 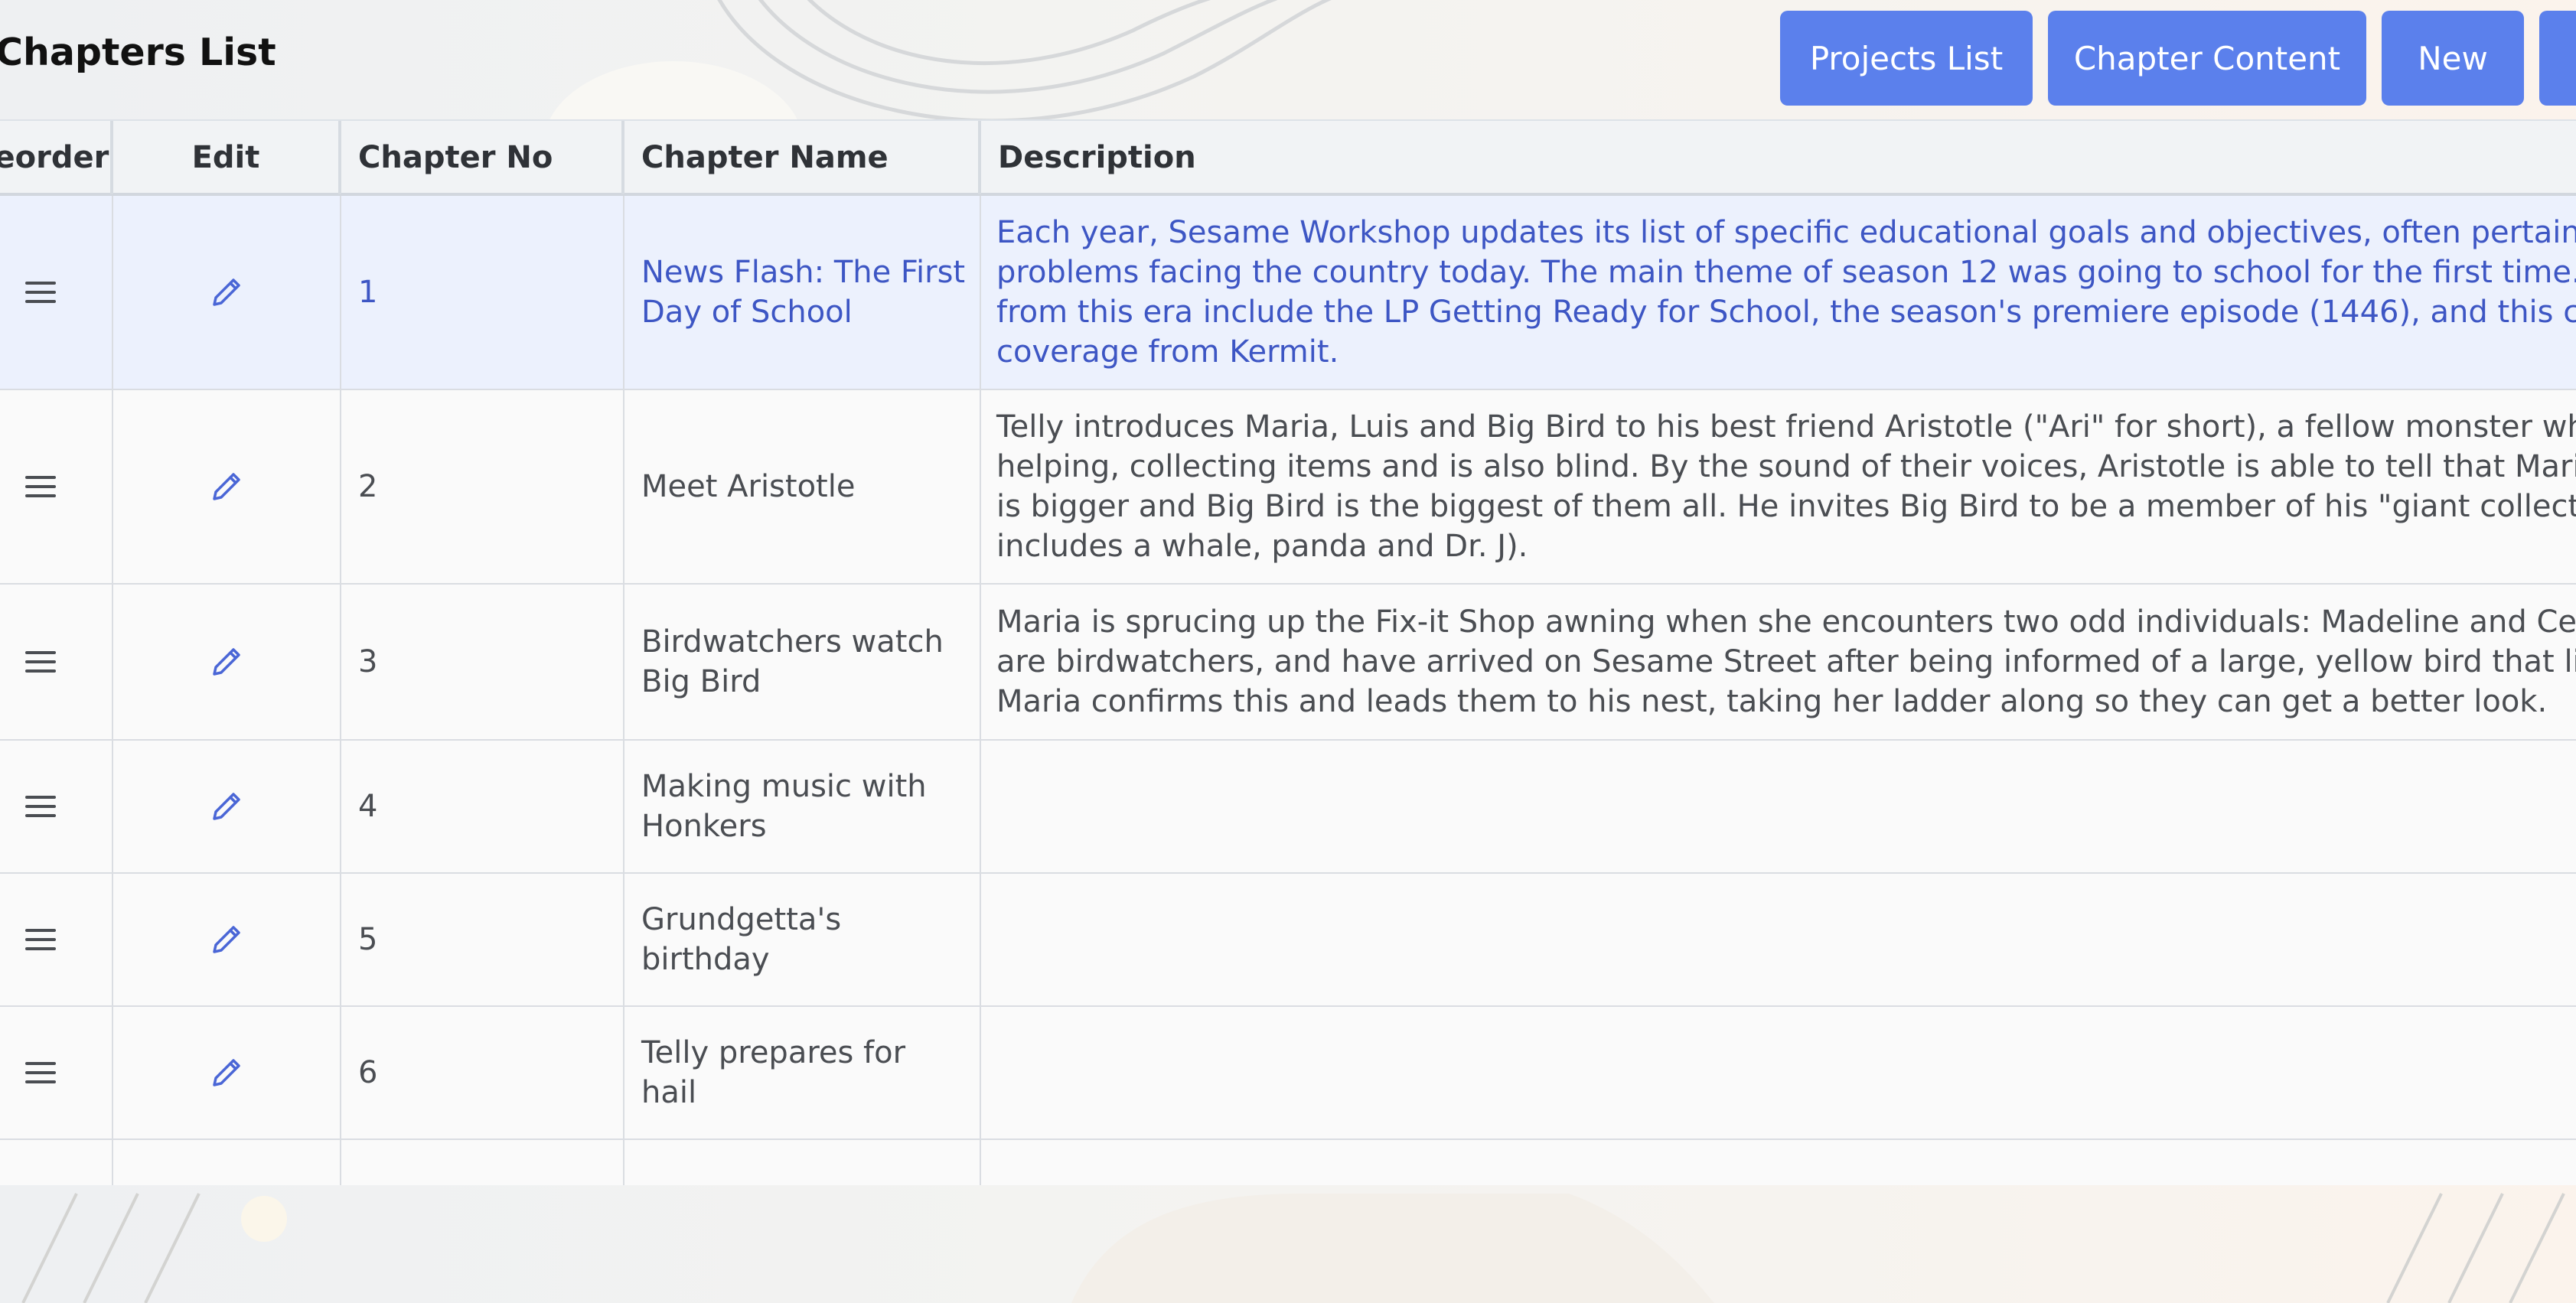 What do you see at coordinates (482, 157) in the screenshot?
I see `column-header-chapter-no: Chapter No` at bounding box center [482, 157].